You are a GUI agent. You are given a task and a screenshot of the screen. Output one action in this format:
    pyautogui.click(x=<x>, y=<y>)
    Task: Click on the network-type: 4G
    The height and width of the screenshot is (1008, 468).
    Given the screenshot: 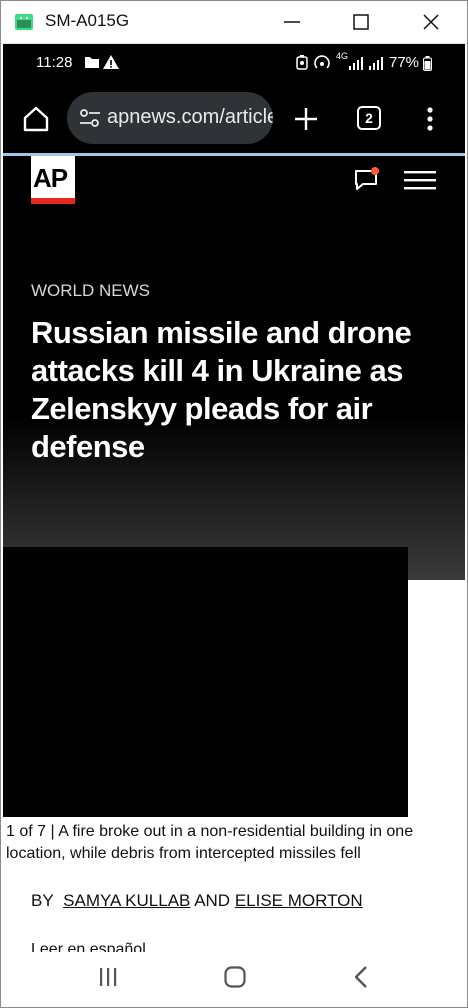 What is the action you would take?
    pyautogui.click(x=342, y=56)
    